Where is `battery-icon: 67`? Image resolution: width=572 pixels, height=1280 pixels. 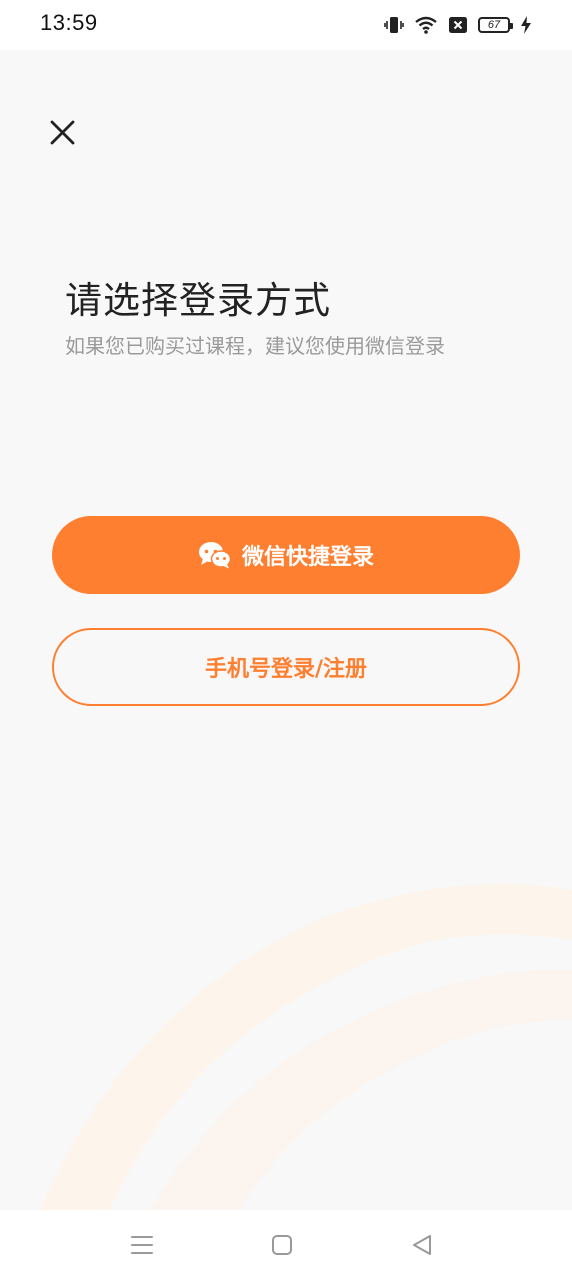
battery-icon: 67 is located at coordinates (495, 25).